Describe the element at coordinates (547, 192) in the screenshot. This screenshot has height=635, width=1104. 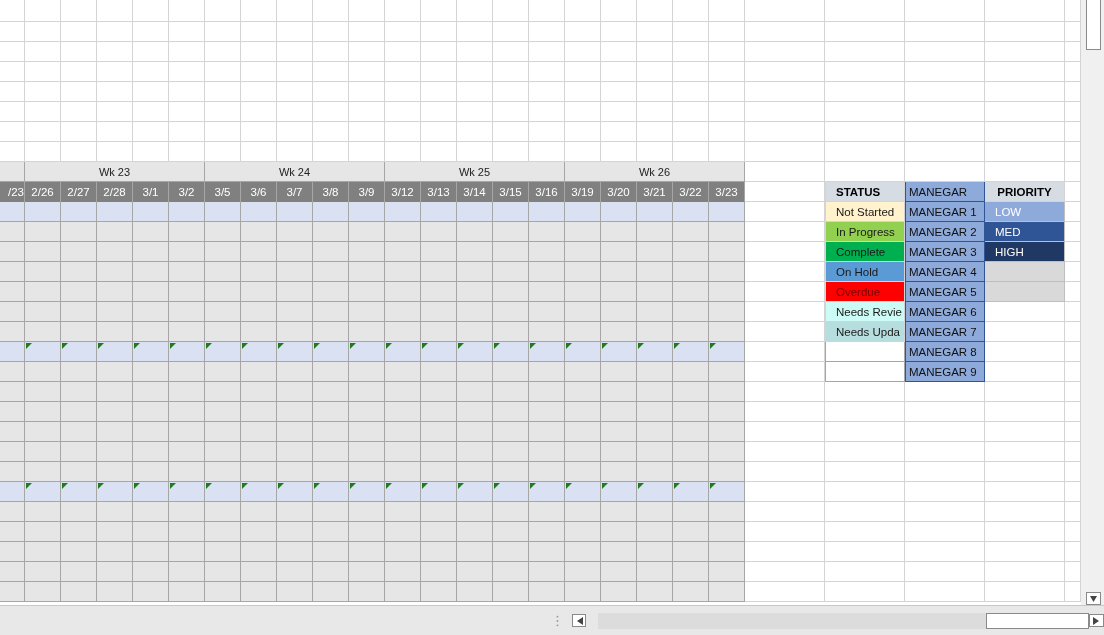
I see `date-header: 3/16` at that location.